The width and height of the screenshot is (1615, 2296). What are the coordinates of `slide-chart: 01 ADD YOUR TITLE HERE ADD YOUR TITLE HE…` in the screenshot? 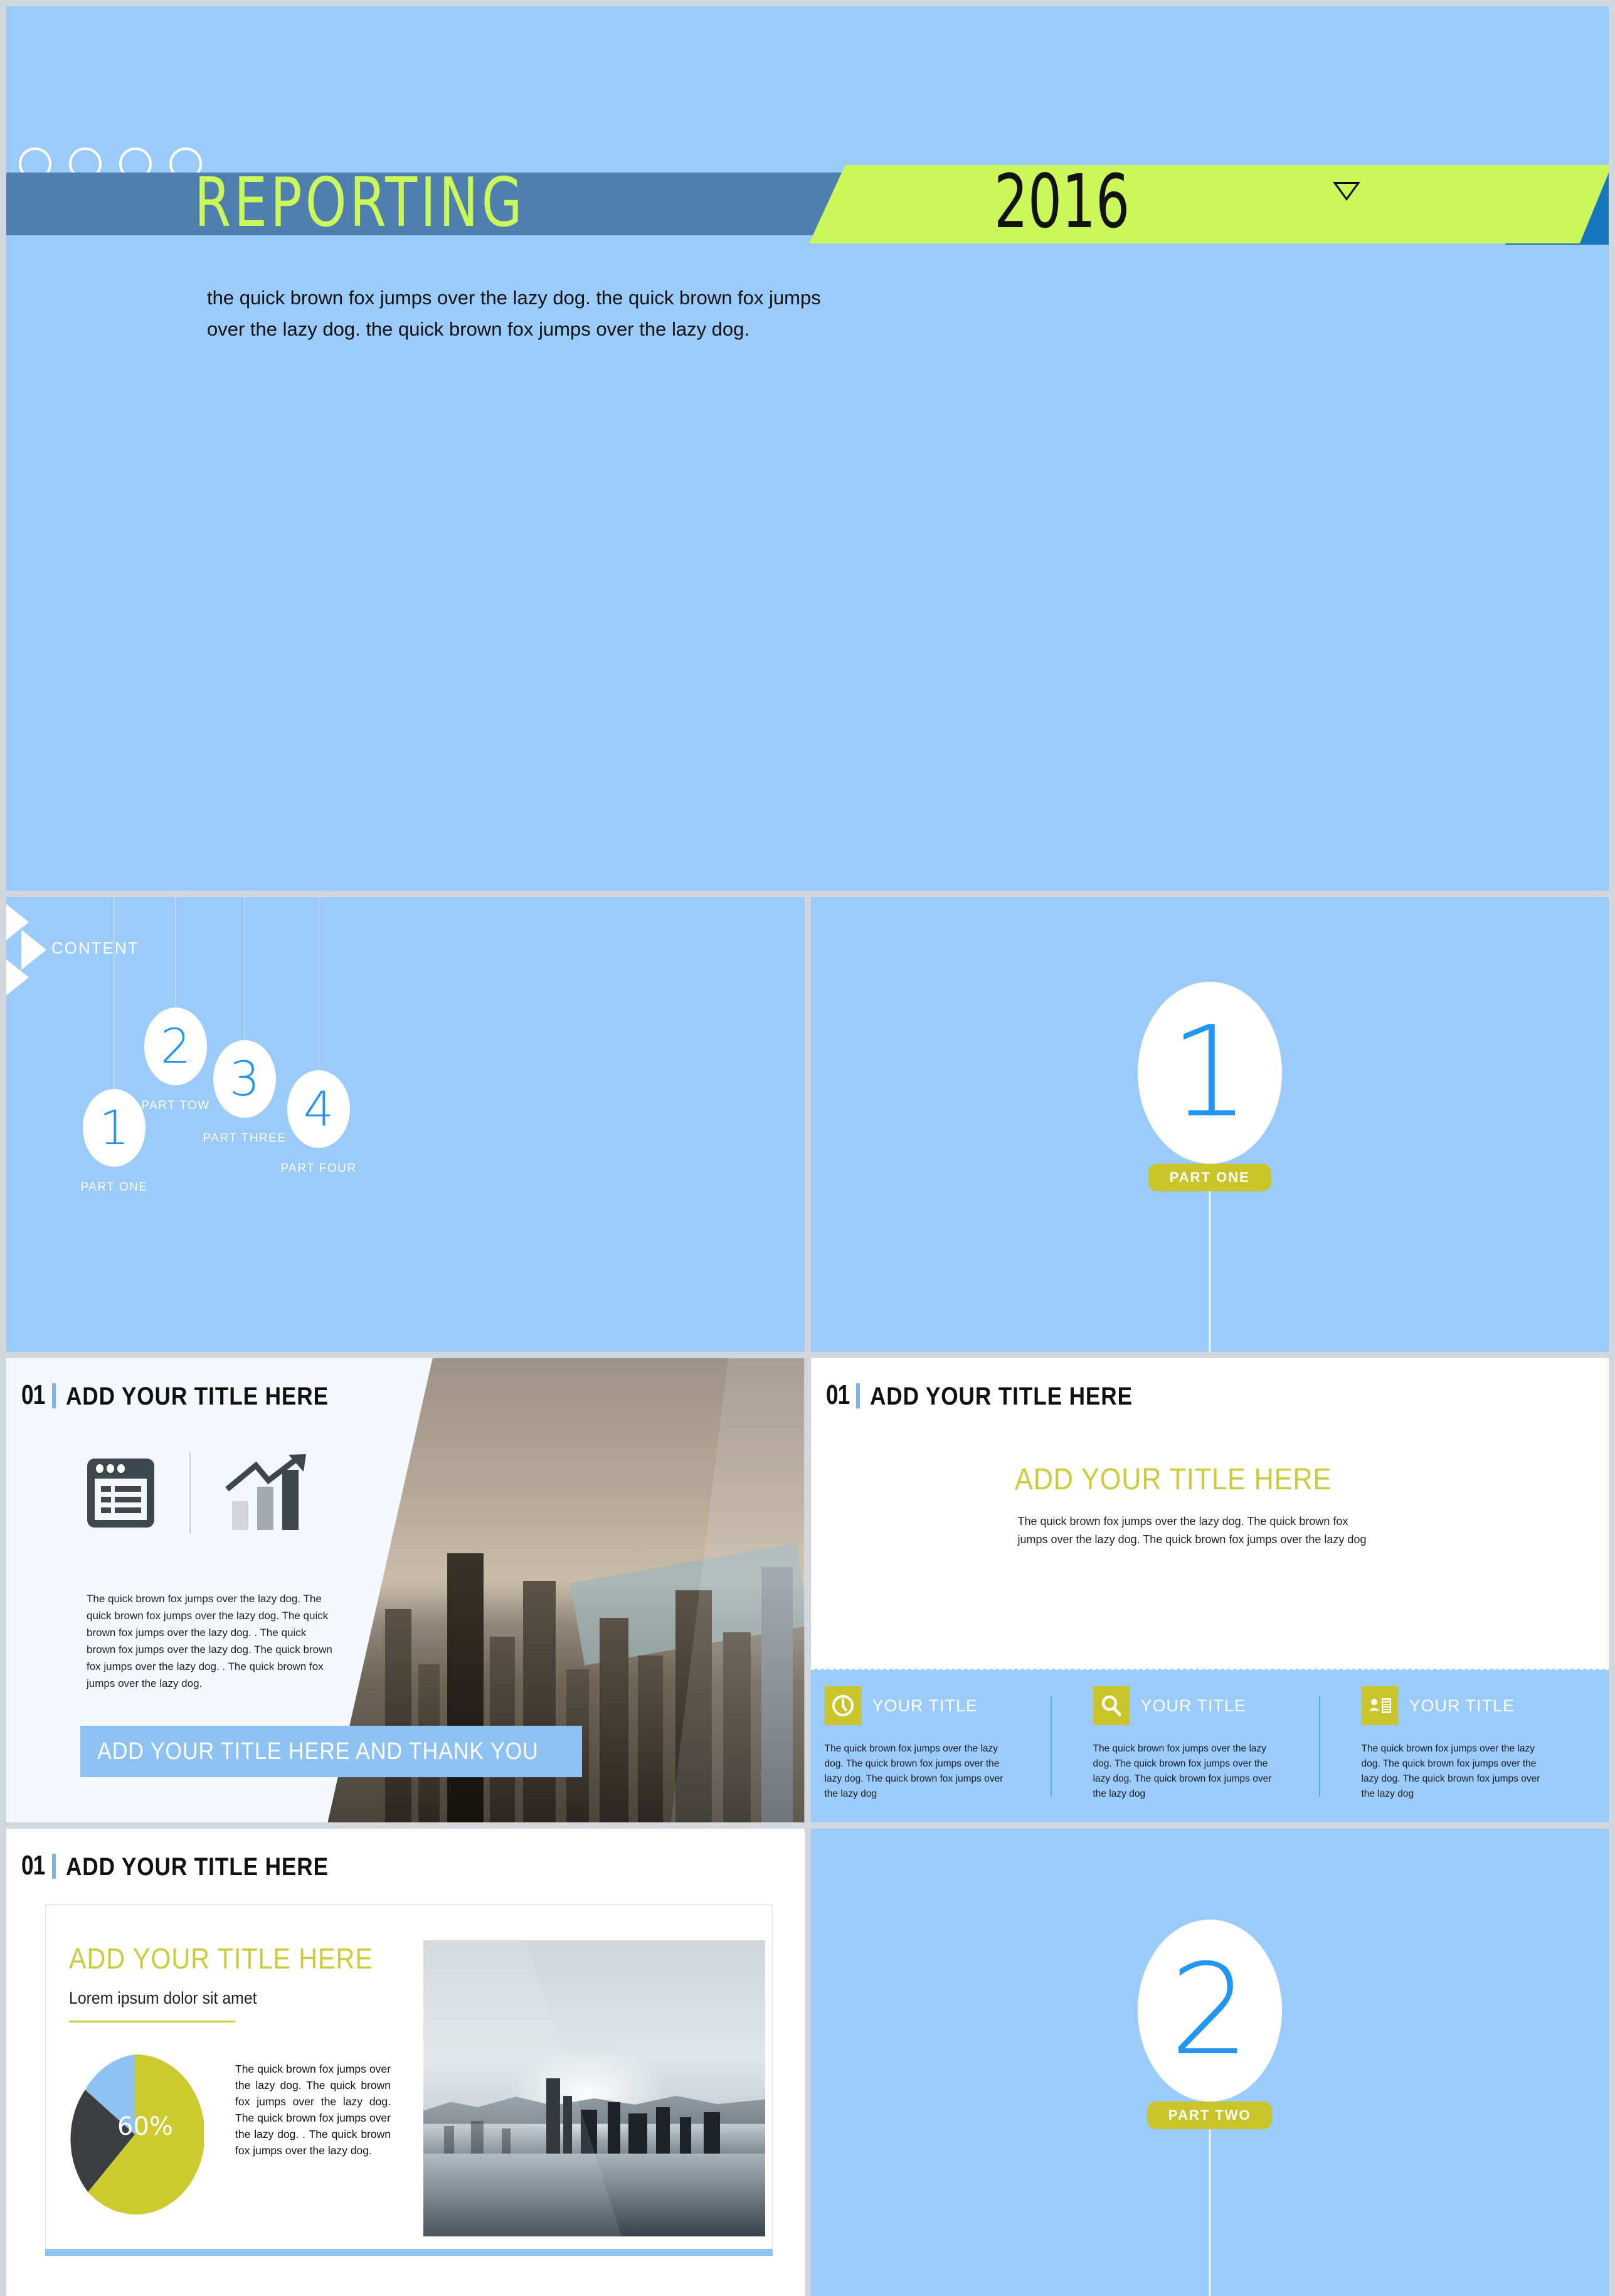 It's located at (405, 2062).